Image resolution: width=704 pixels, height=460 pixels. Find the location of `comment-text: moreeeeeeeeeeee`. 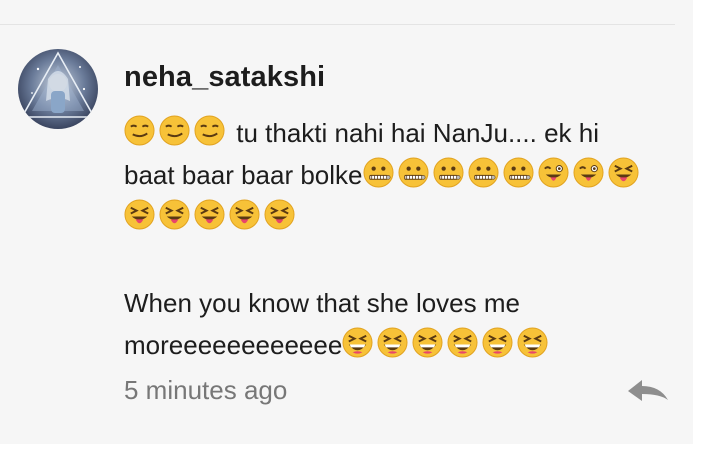

comment-text: moreeeeeeeeeeee is located at coordinates (233, 345).